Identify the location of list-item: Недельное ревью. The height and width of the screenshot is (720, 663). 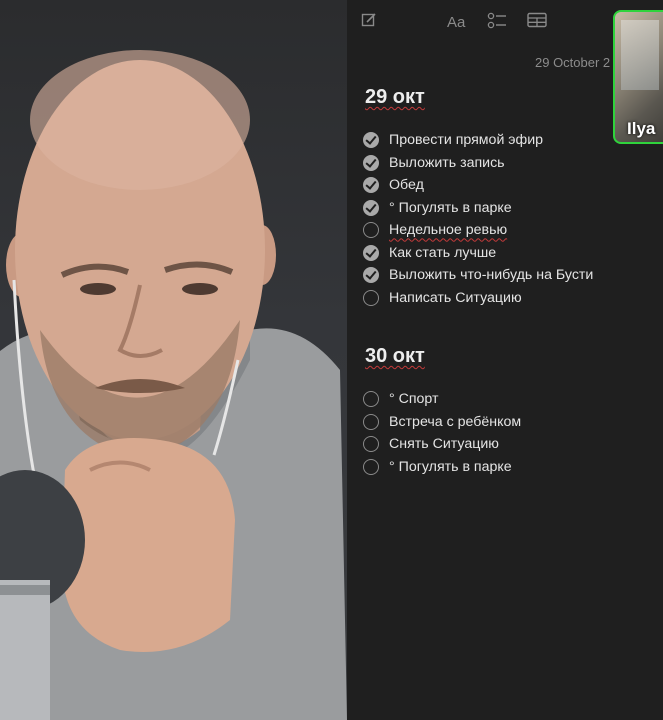
(478, 230).